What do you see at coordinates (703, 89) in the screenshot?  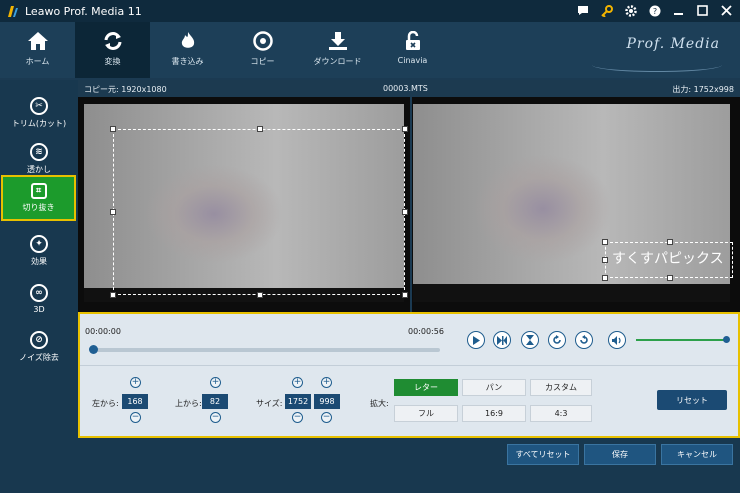 I see `output-resolution: 出力: 1752x998` at bounding box center [703, 89].